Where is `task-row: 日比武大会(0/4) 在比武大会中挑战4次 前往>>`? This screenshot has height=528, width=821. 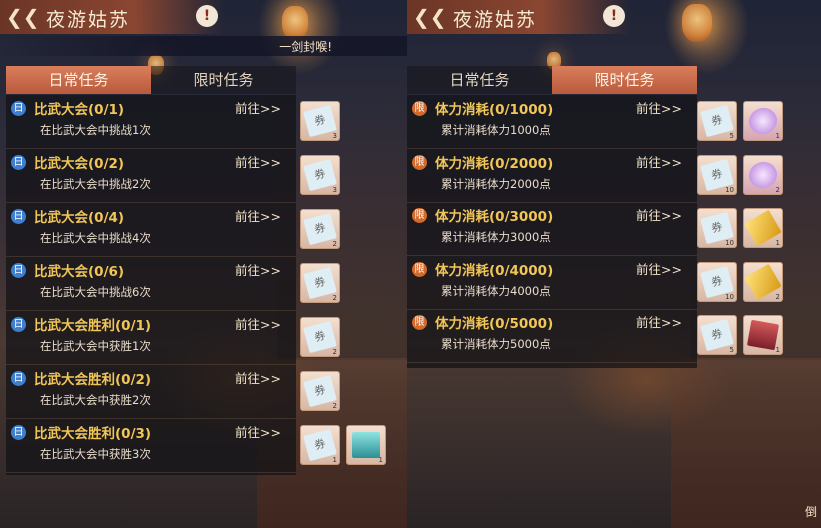
task-row: 日比武大会(0/4) 在比武大会中挑战4次 前往>> is located at coordinates (151, 230).